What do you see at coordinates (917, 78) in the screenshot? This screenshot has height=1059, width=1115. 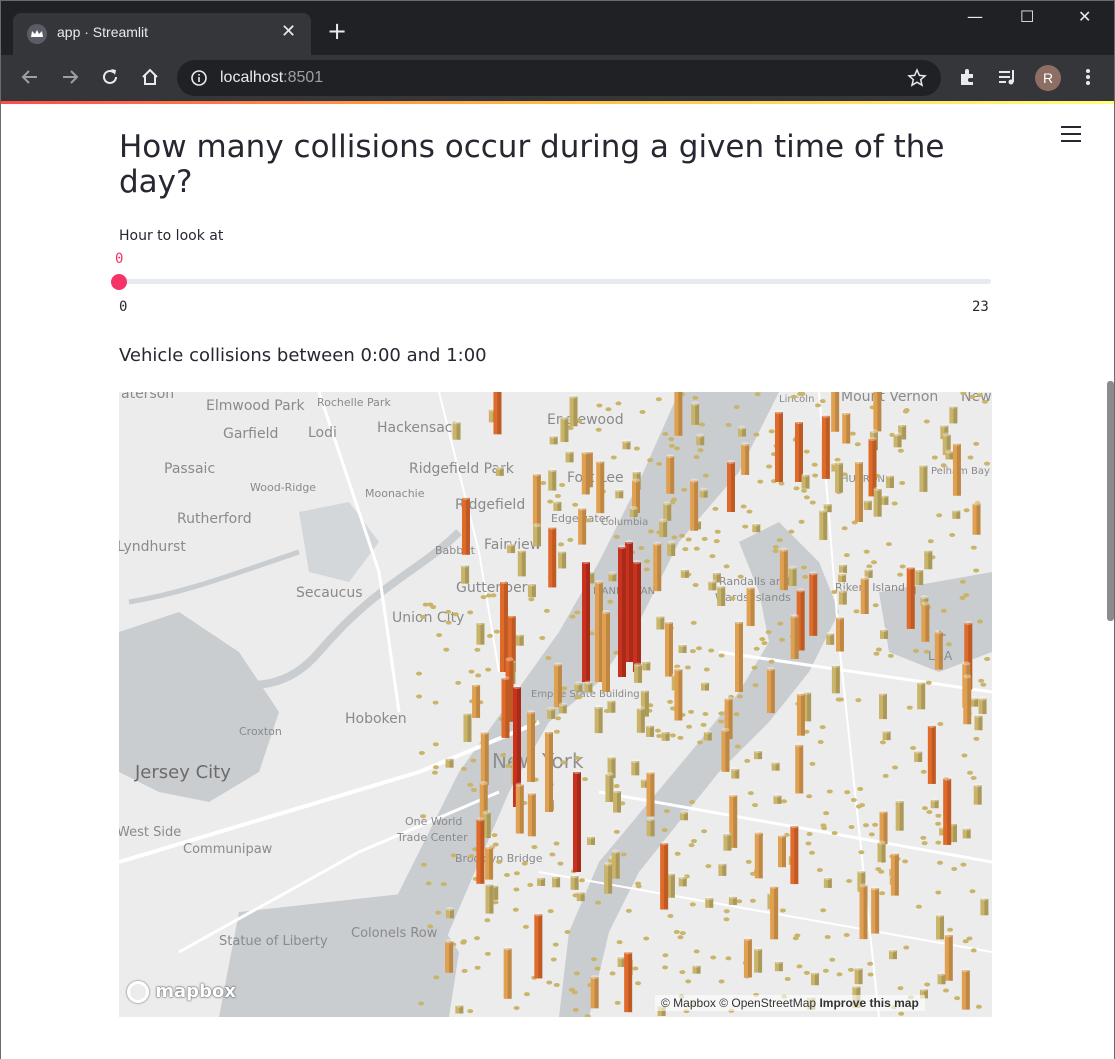 I see `bookmark-star-icon` at bounding box center [917, 78].